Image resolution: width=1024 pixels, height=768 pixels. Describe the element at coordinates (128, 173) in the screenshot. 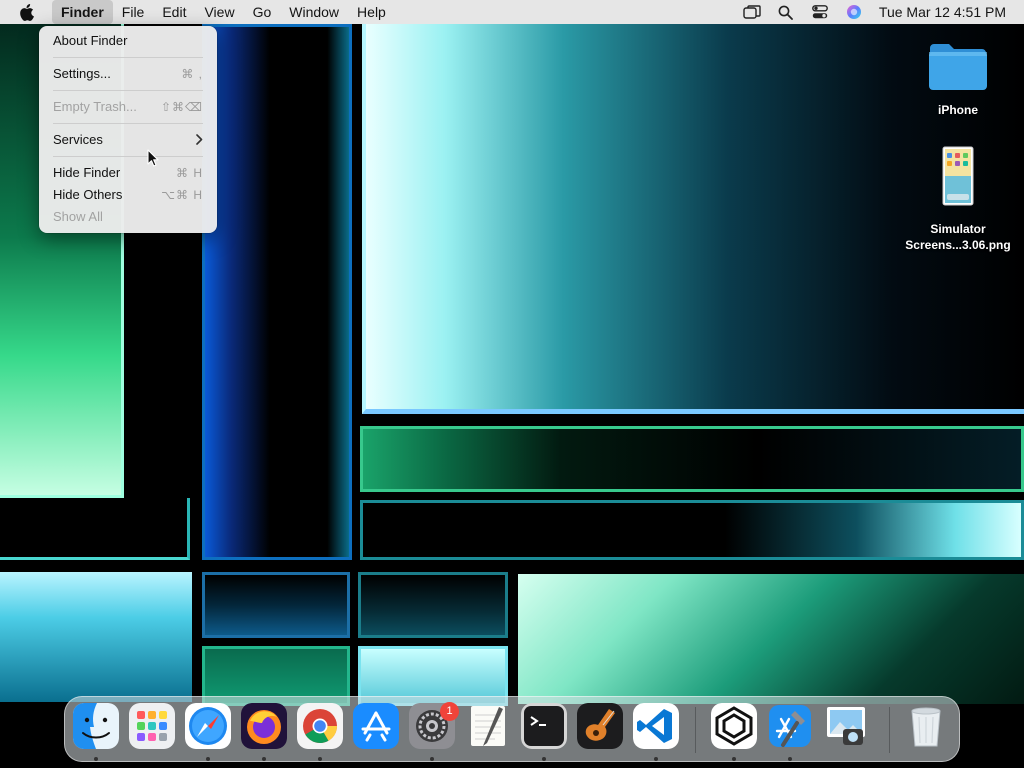

I see `menu-item-hide-finder: Hide Finder ⌘ H` at that location.